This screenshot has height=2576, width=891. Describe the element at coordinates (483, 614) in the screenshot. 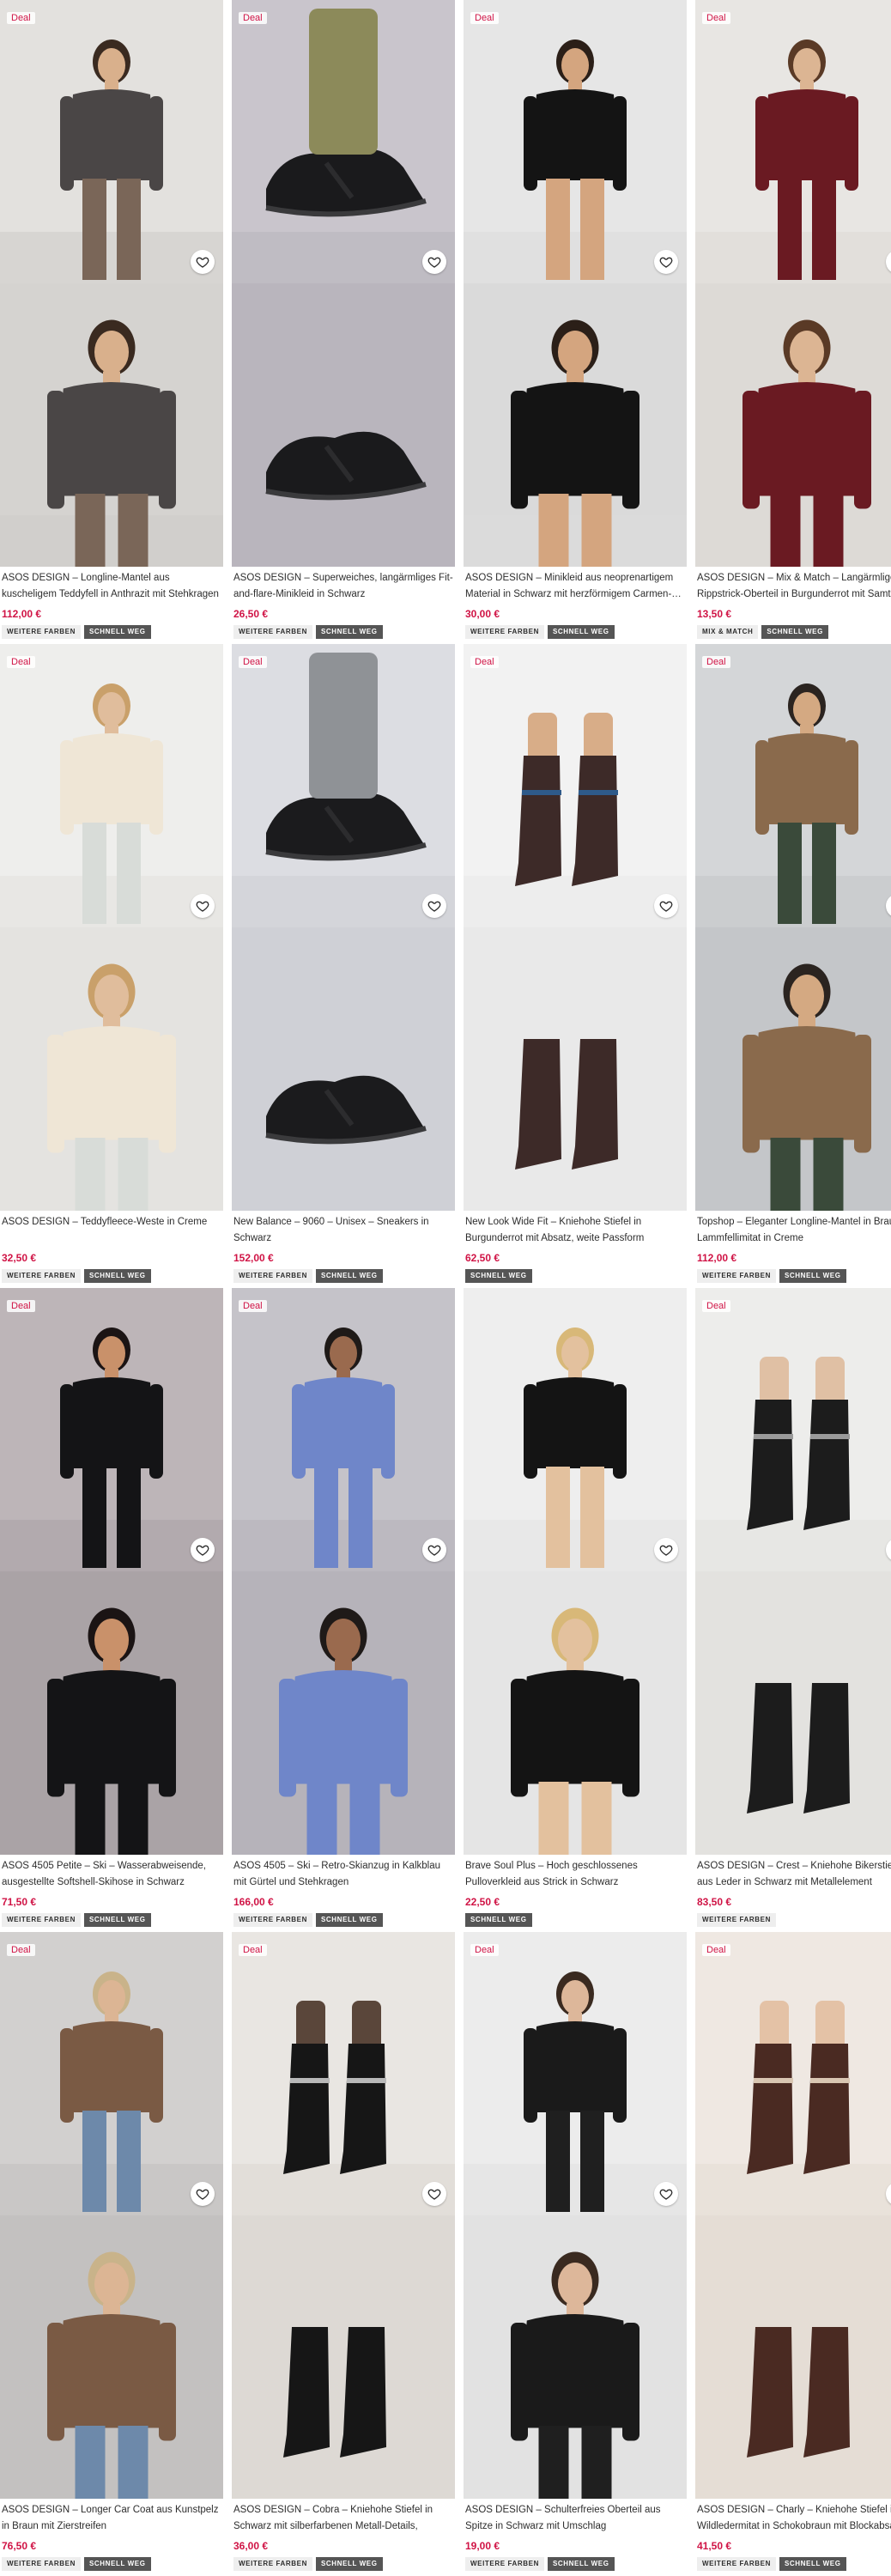

I see `product-price: 30,00 €` at that location.